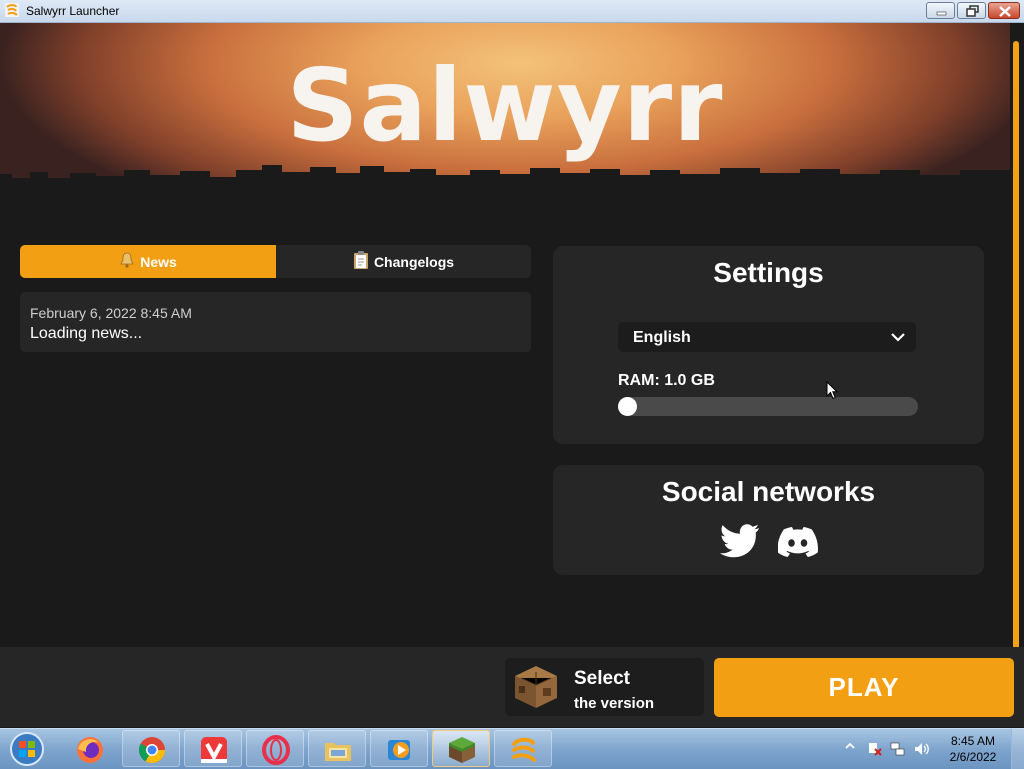  What do you see at coordinates (666, 380) in the screenshot?
I see `ram-label: RAM: 1.0 GB` at bounding box center [666, 380].